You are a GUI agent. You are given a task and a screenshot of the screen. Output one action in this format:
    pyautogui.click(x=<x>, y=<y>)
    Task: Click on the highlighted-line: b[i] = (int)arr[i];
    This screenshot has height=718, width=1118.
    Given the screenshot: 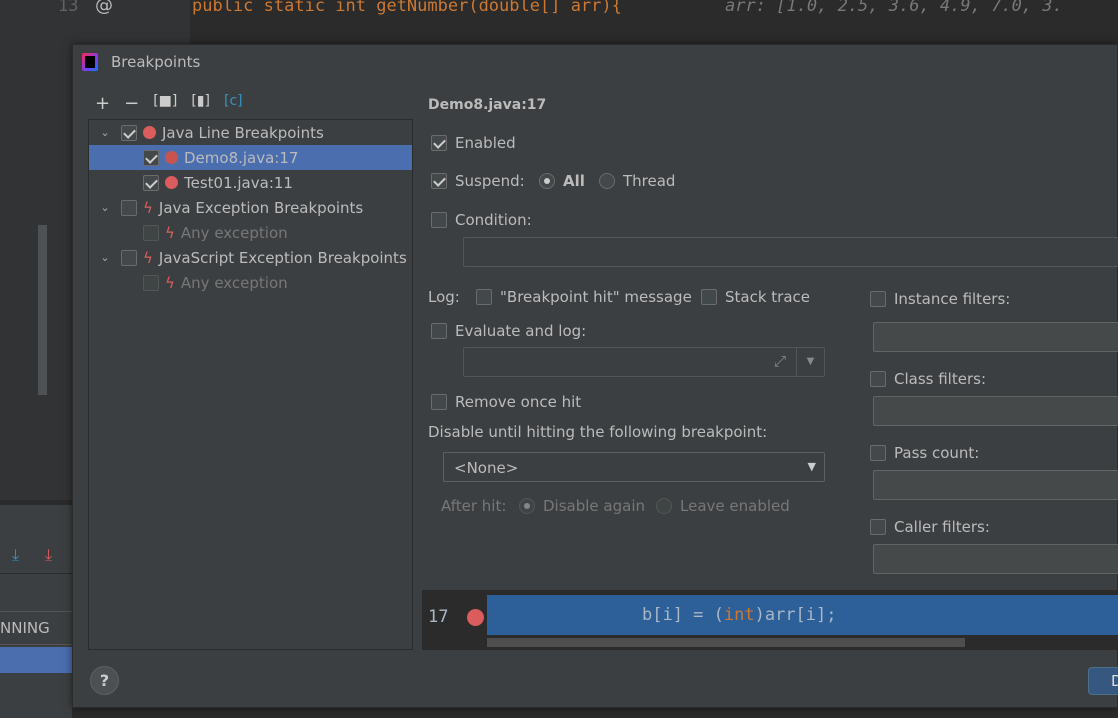 What is the action you would take?
    pyautogui.click(x=802, y=615)
    